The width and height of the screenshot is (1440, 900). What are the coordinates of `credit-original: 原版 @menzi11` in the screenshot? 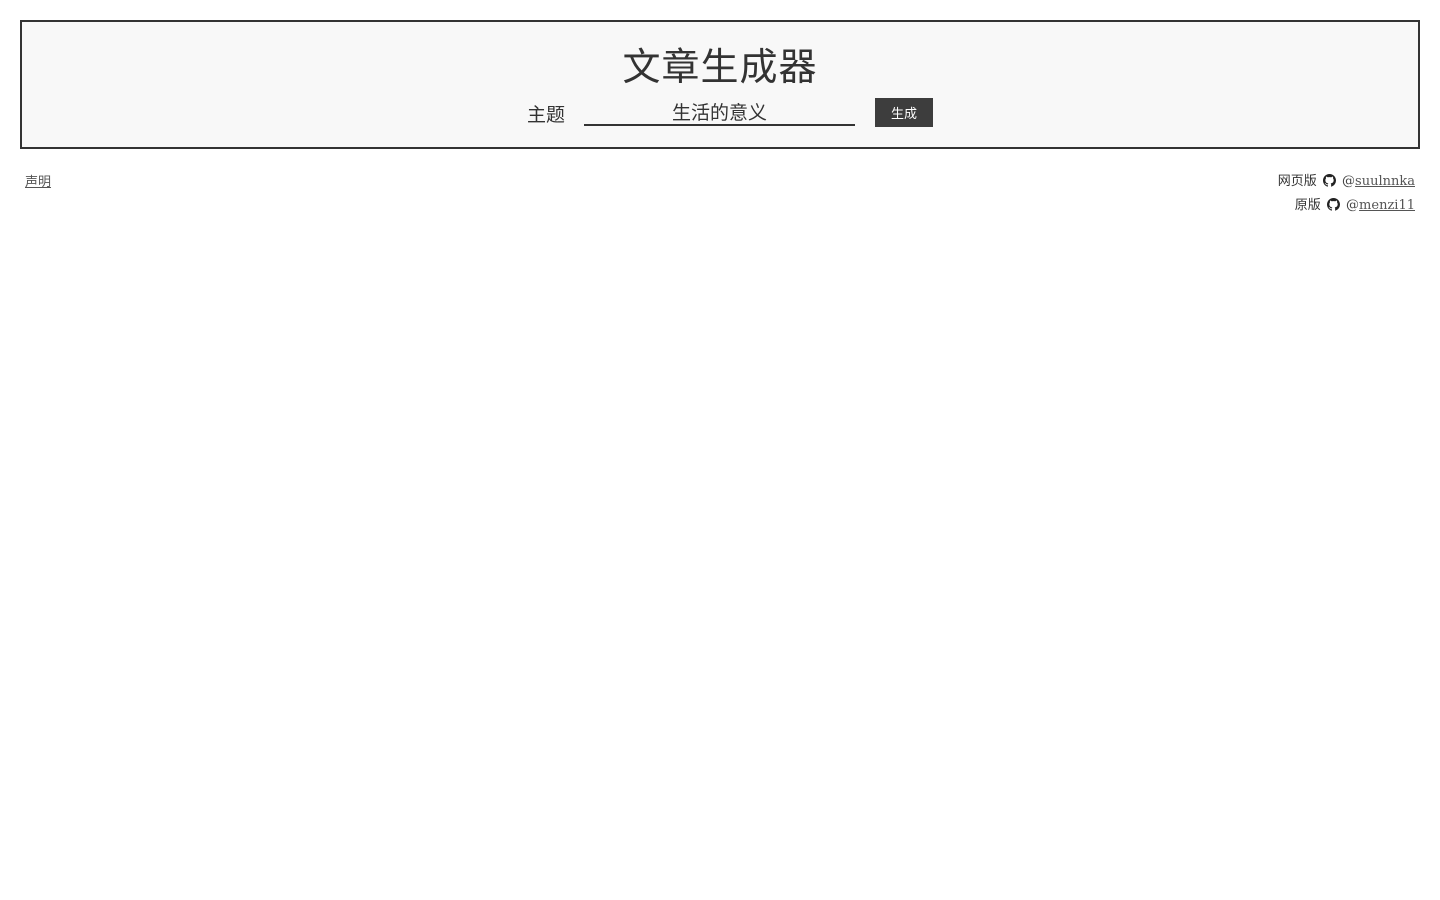 It's located at (1346, 206).